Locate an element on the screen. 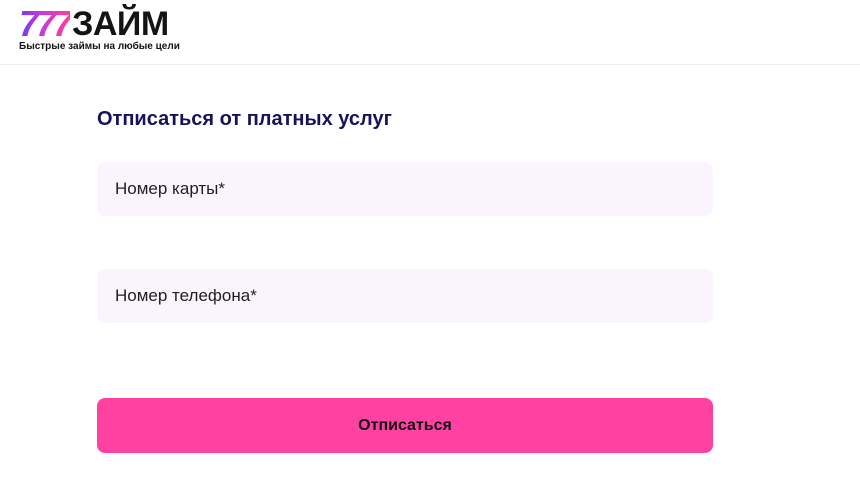 The height and width of the screenshot is (483, 860). phone-number-field: Номер телефона* is located at coordinates (405, 296).